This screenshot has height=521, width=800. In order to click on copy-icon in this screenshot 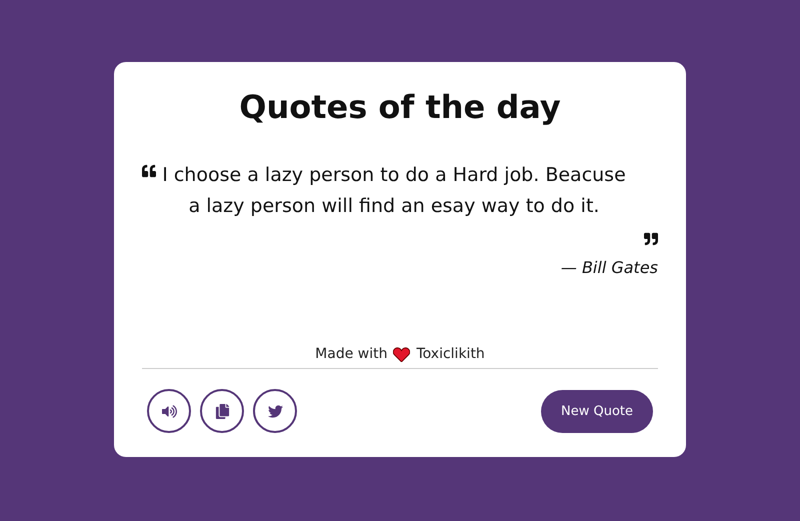, I will do `click(222, 411)`.